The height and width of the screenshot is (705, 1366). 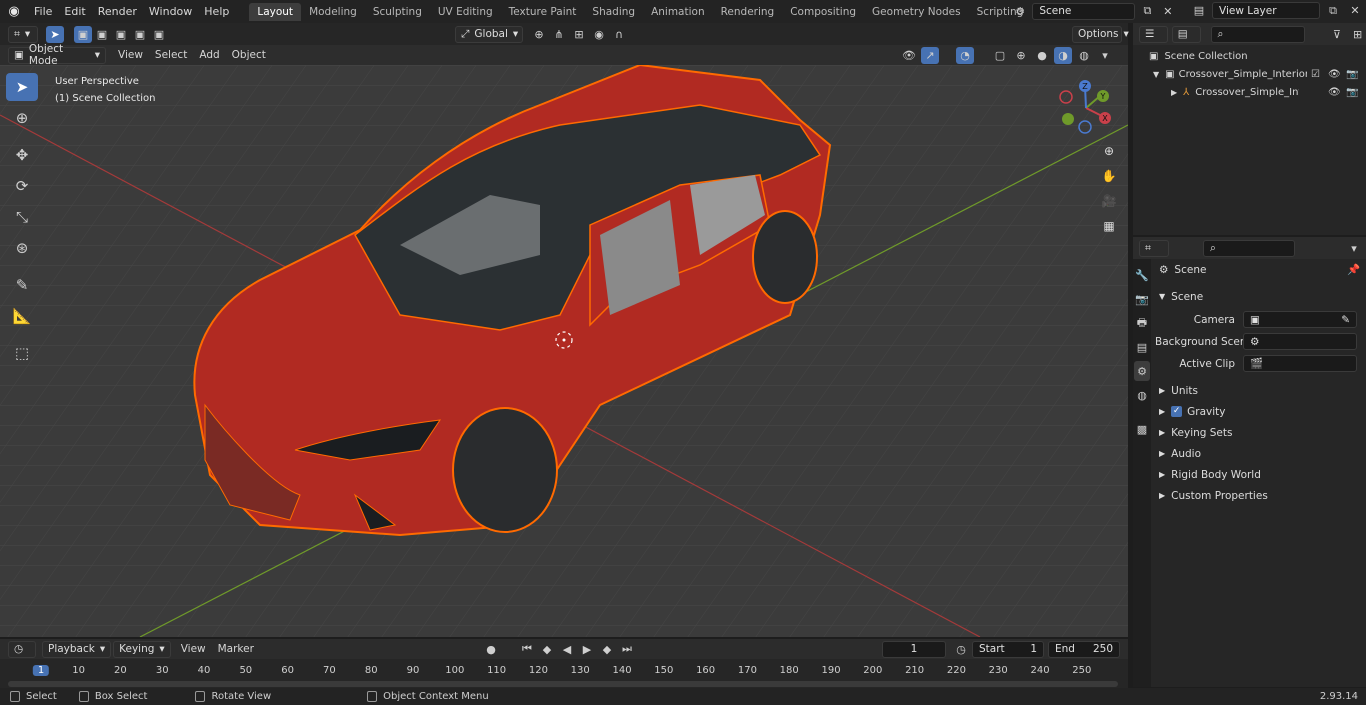 I want to click on zoom-icon: ⊕, so click(x=1109, y=151).